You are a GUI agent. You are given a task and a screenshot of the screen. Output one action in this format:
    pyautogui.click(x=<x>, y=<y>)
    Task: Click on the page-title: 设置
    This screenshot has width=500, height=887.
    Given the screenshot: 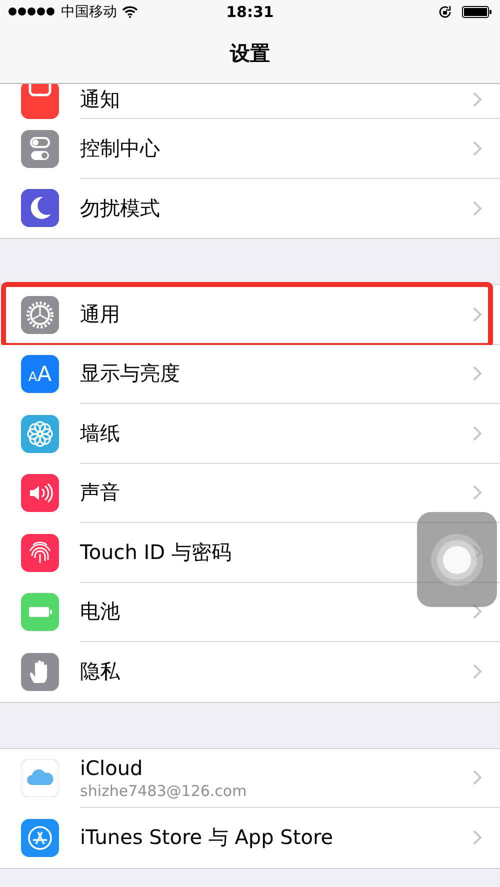 What is the action you would take?
    pyautogui.click(x=250, y=53)
    